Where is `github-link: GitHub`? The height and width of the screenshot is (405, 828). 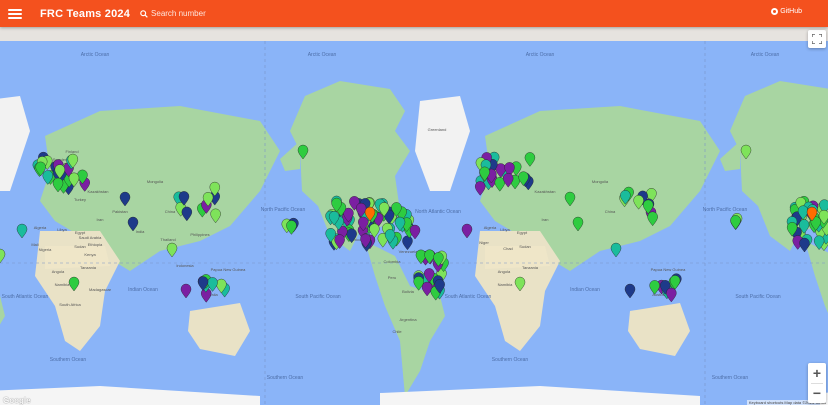
github-link: GitHub is located at coordinates (786, 11).